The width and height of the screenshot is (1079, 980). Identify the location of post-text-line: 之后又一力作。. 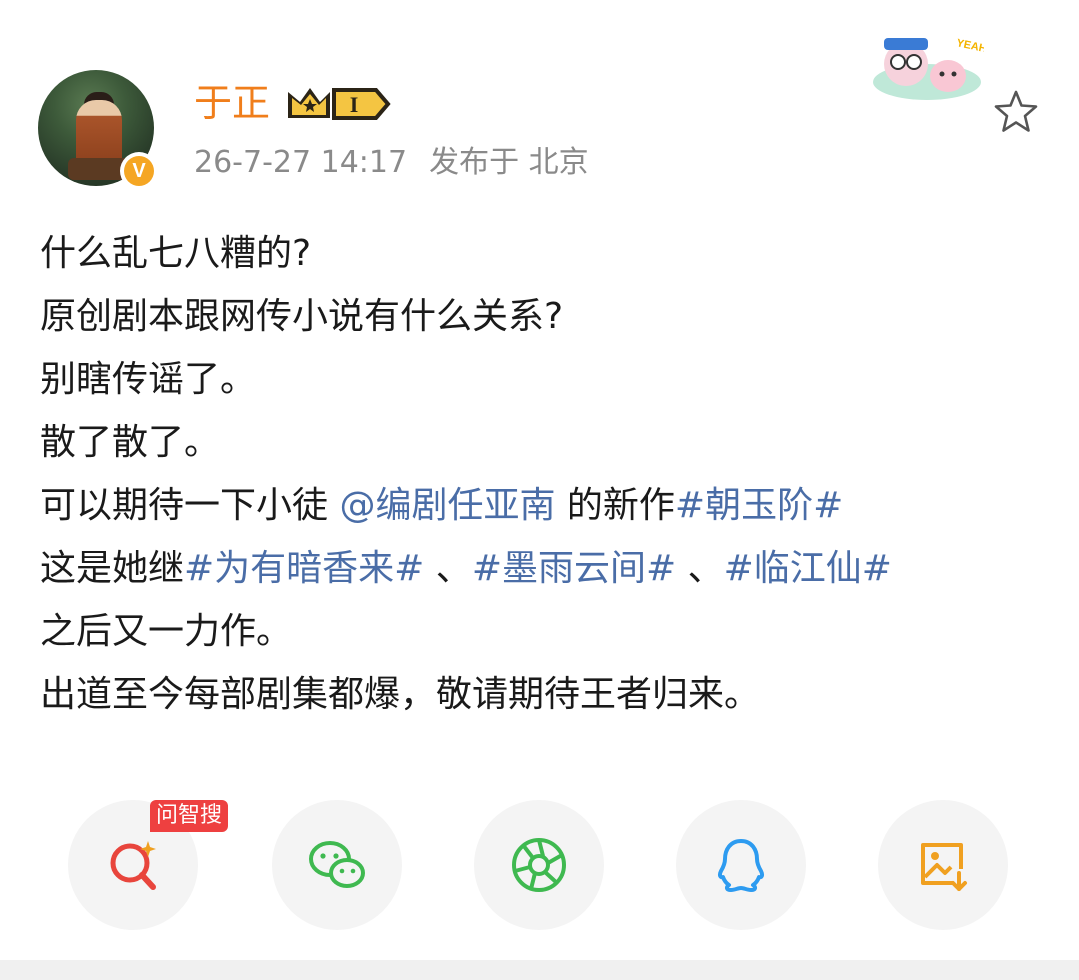
(545, 631).